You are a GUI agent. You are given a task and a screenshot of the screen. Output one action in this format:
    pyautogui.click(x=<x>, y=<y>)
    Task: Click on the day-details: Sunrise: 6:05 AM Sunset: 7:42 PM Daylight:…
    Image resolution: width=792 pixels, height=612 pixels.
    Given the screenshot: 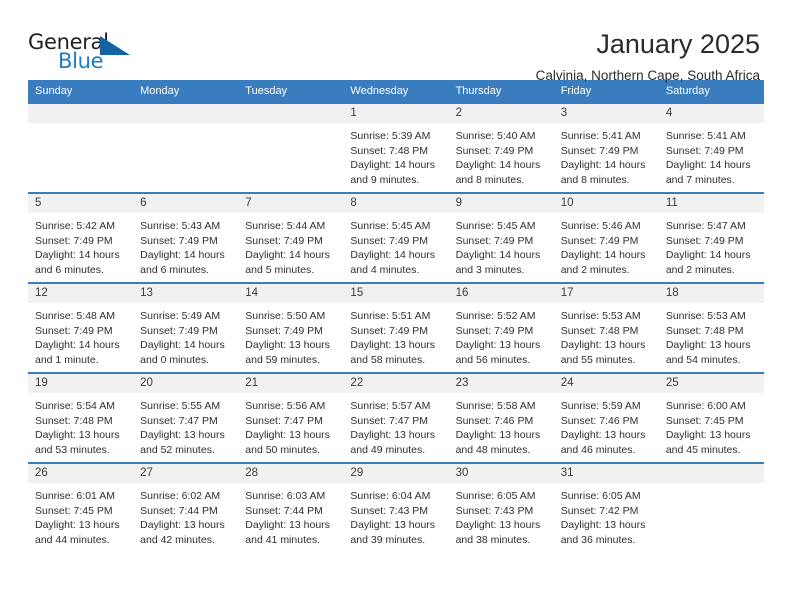 What is the action you would take?
    pyautogui.click(x=606, y=515)
    